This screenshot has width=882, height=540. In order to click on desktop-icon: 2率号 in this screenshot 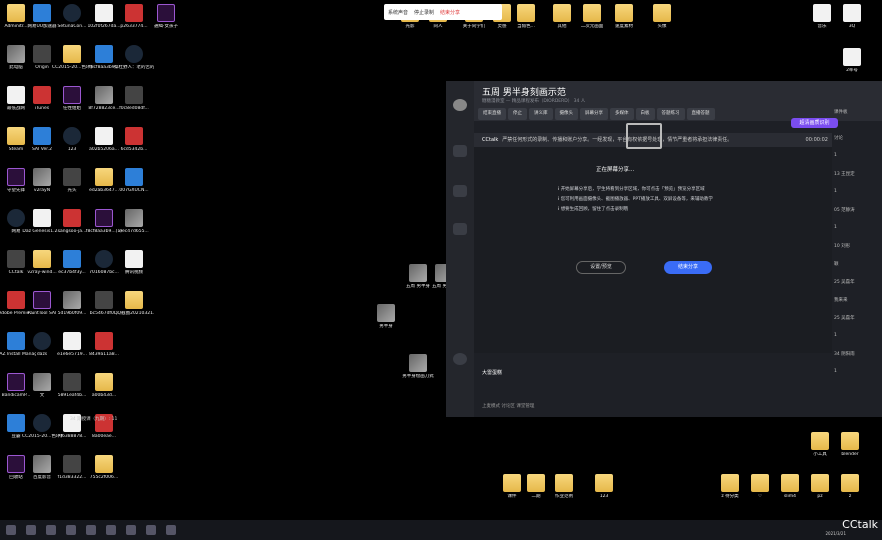, I will do `click(852, 61)`.